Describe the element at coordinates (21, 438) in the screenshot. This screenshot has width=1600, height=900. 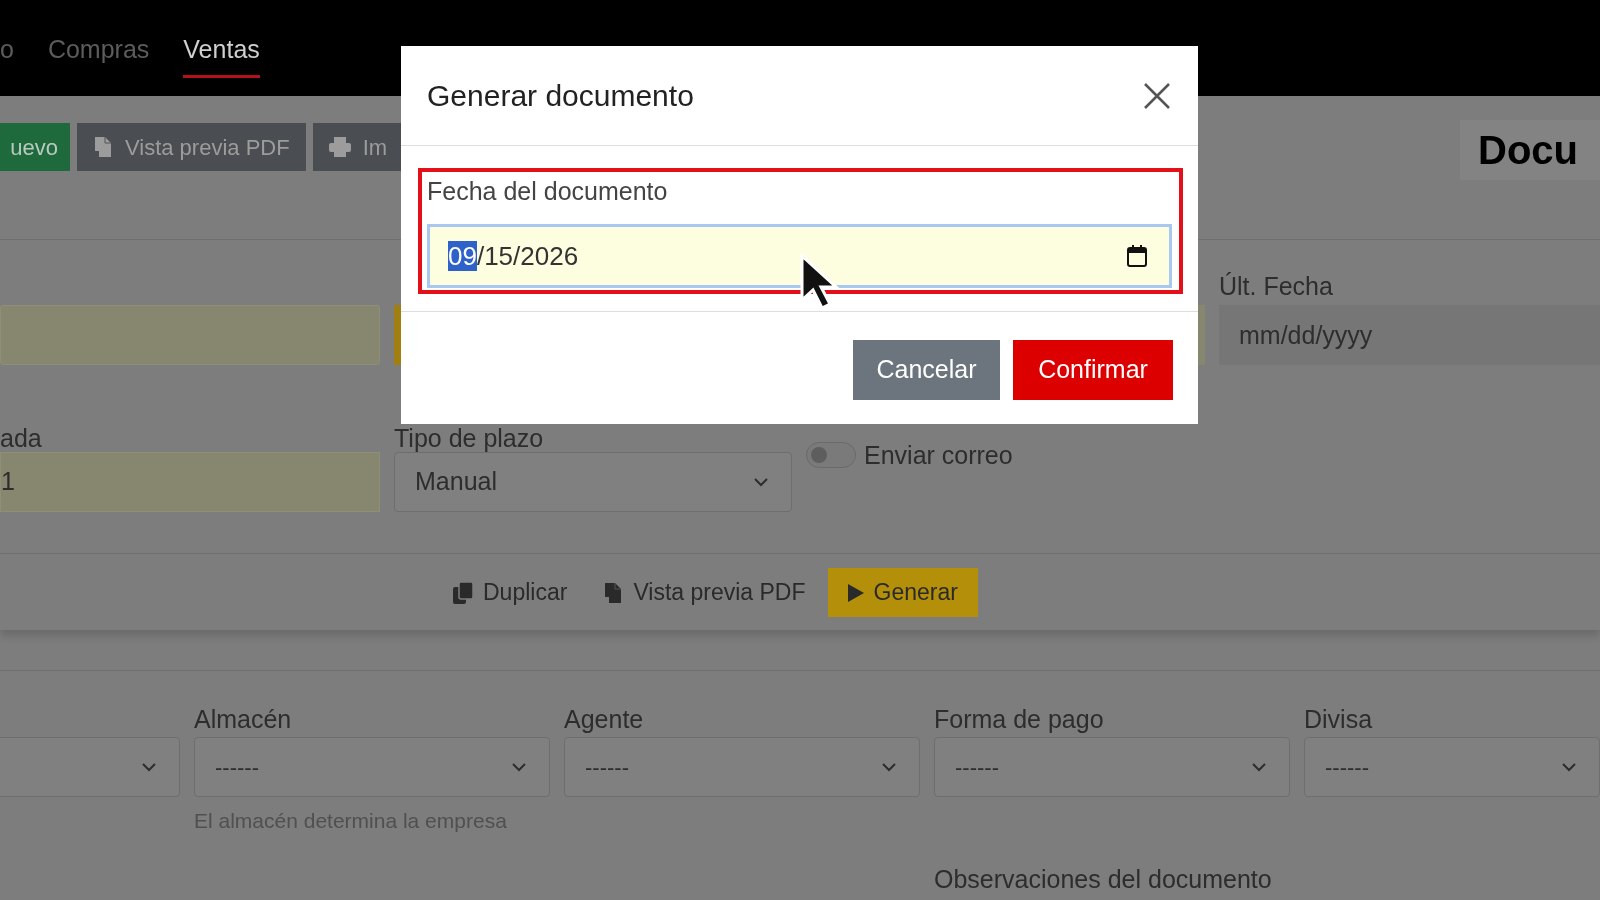
I see `field-label: ada` at that location.